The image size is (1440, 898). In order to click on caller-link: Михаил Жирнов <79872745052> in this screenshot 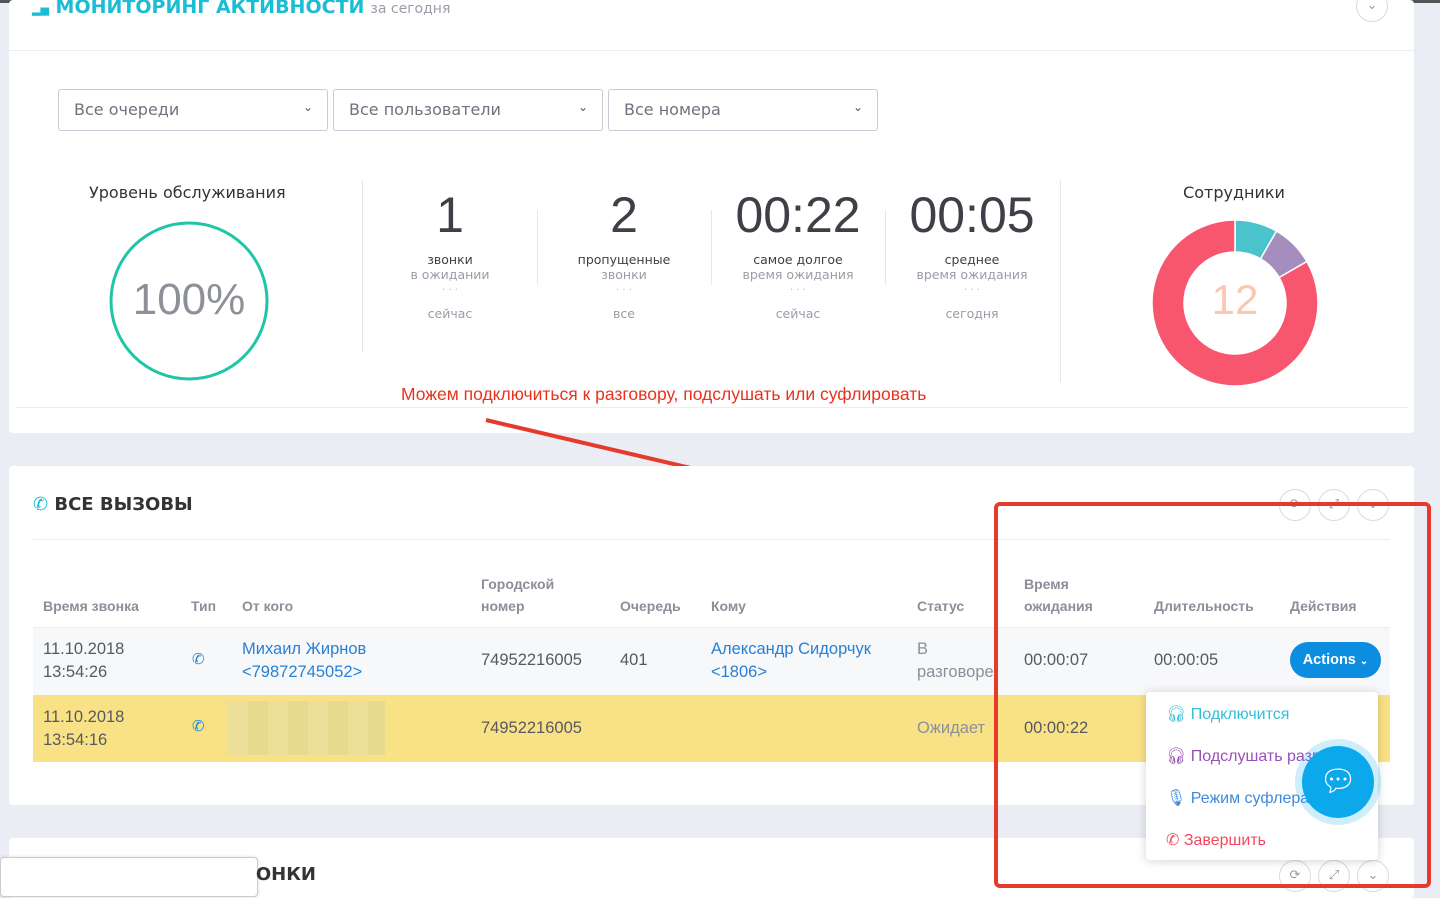, I will do `click(304, 661)`.